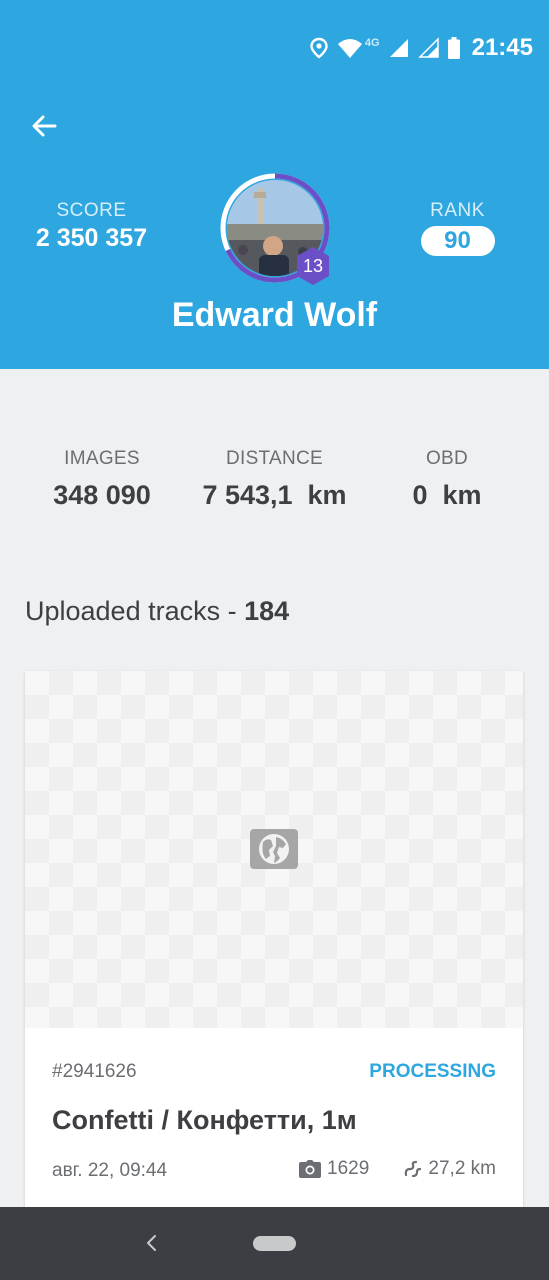  Describe the element at coordinates (274, 458) in the screenshot. I see `distance-label: DISTANCE` at that location.